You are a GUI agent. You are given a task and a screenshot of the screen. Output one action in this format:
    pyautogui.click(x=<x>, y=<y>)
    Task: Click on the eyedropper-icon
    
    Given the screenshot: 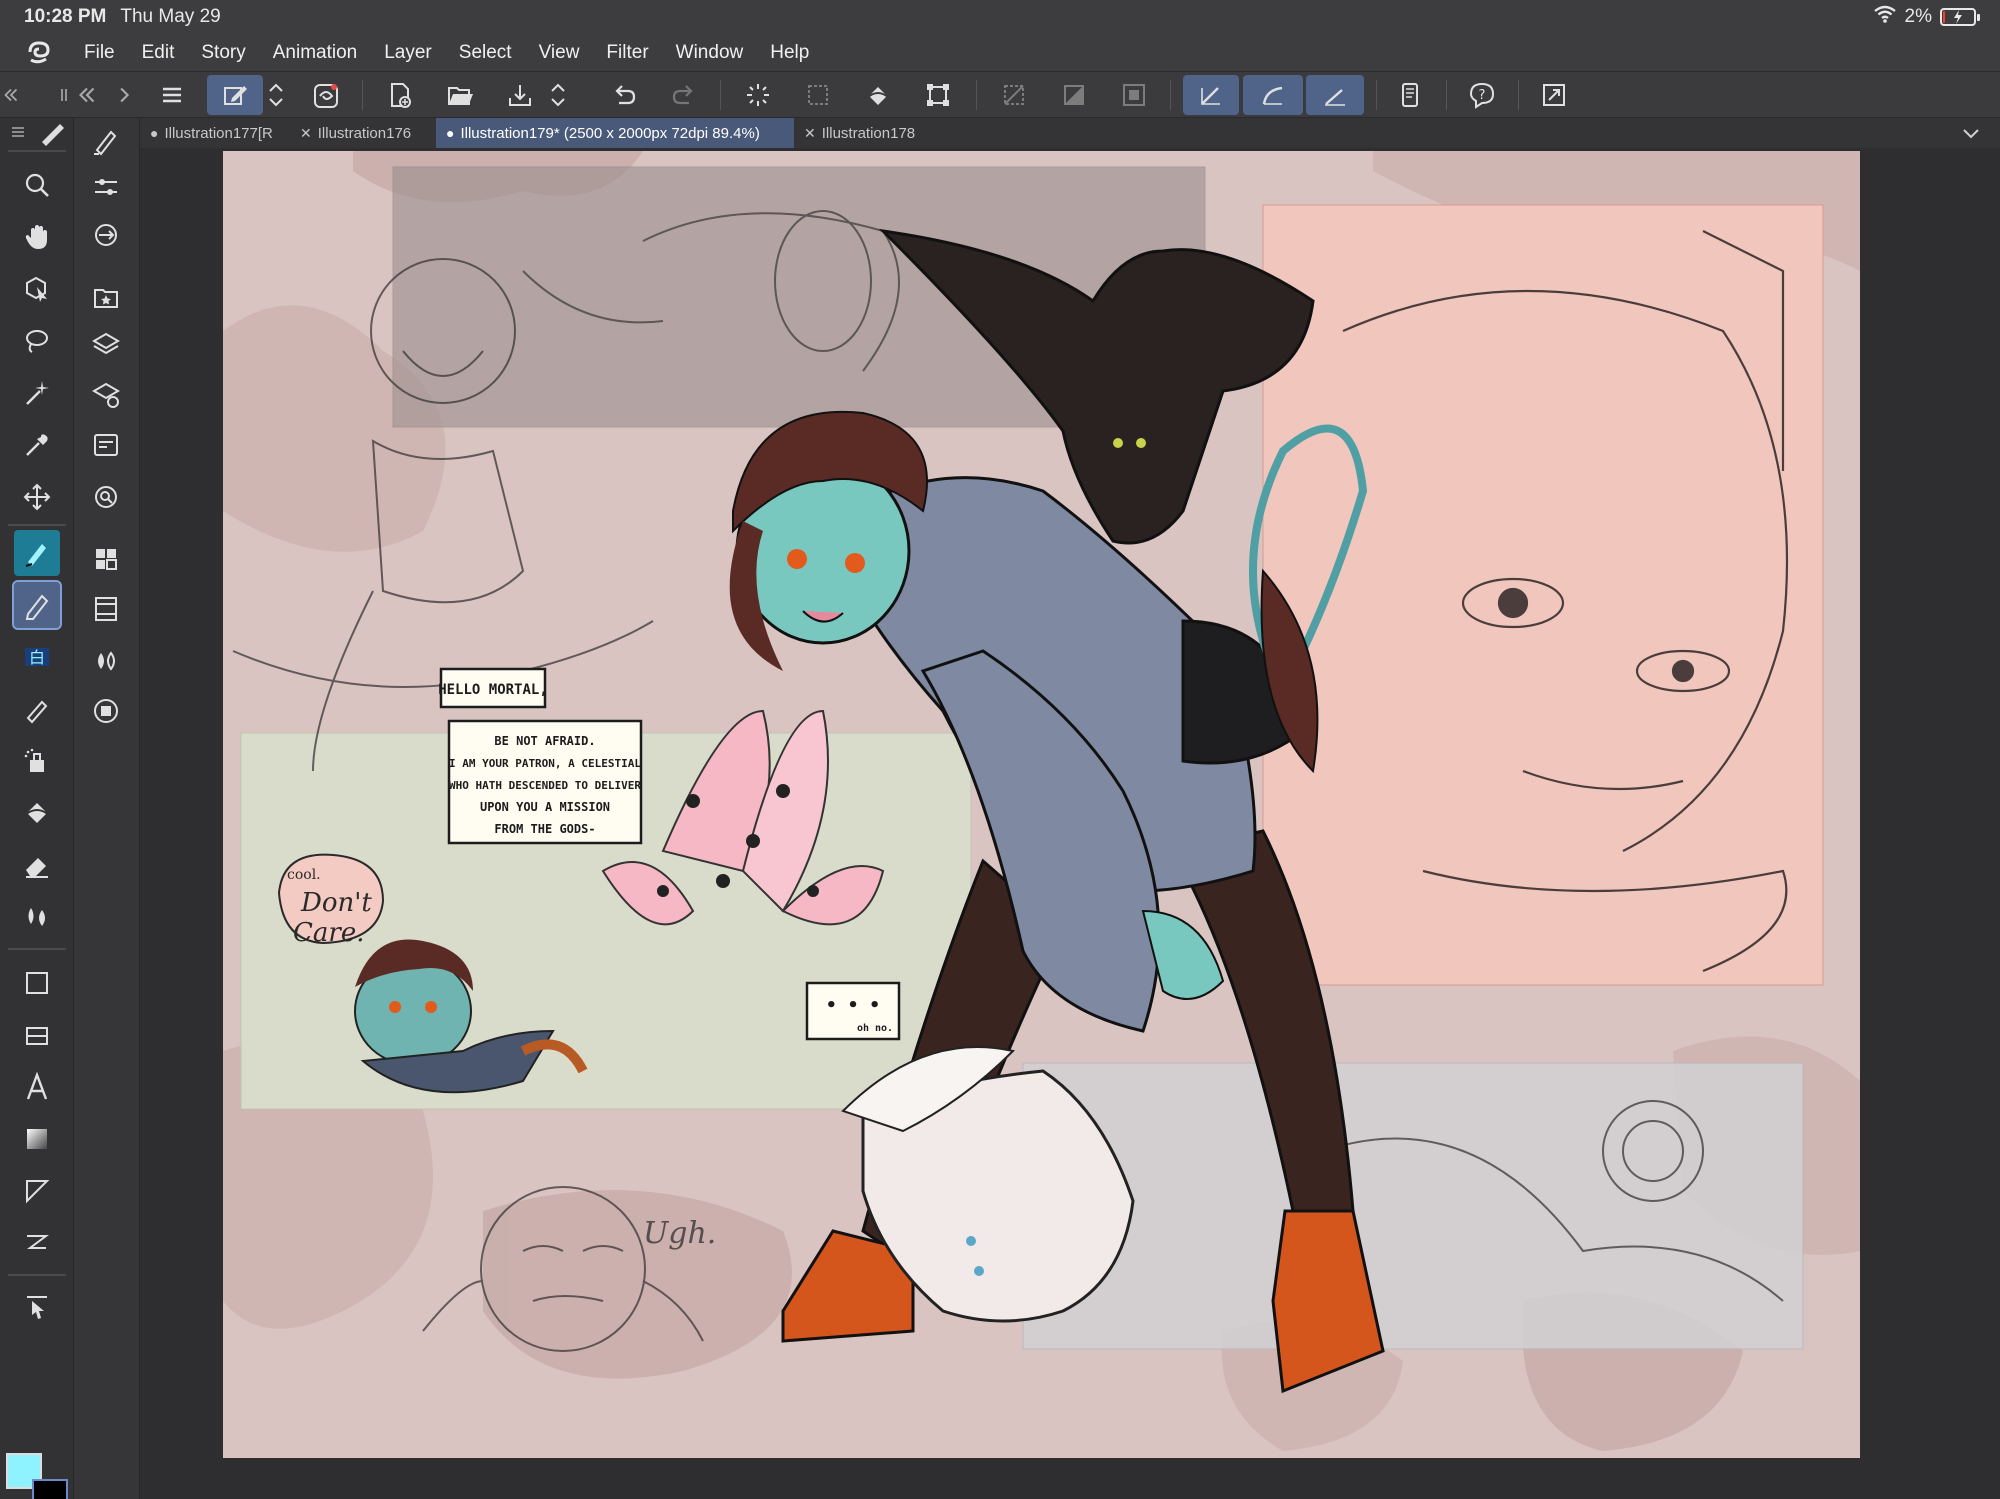 What is the action you would take?
    pyautogui.click(x=37, y=445)
    